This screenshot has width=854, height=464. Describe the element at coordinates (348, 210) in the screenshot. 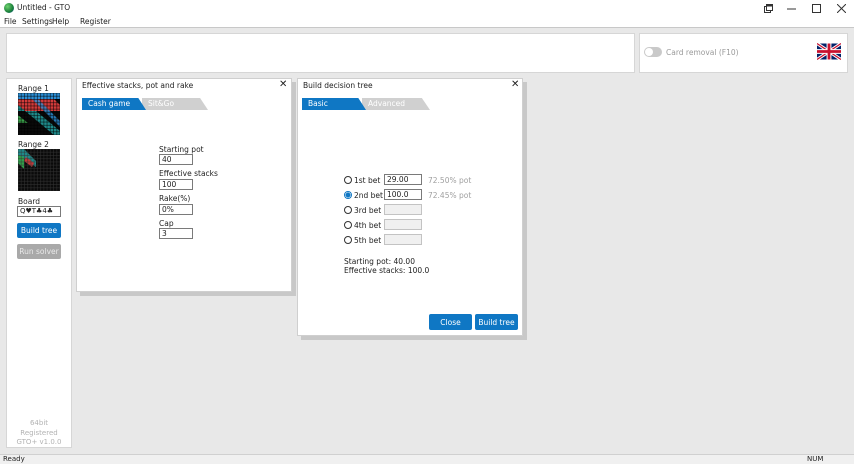

I see `bet3-radio` at that location.